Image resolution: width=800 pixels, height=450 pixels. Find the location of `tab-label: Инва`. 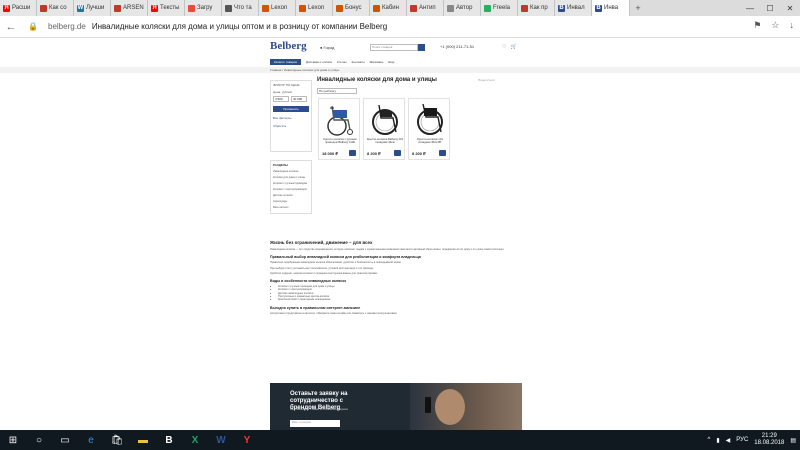

tab-label: Инва is located at coordinates (611, 8).